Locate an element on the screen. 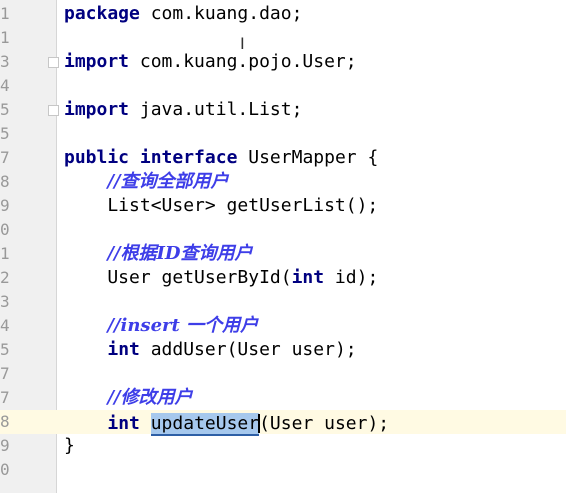  code-token: } is located at coordinates (69, 445).